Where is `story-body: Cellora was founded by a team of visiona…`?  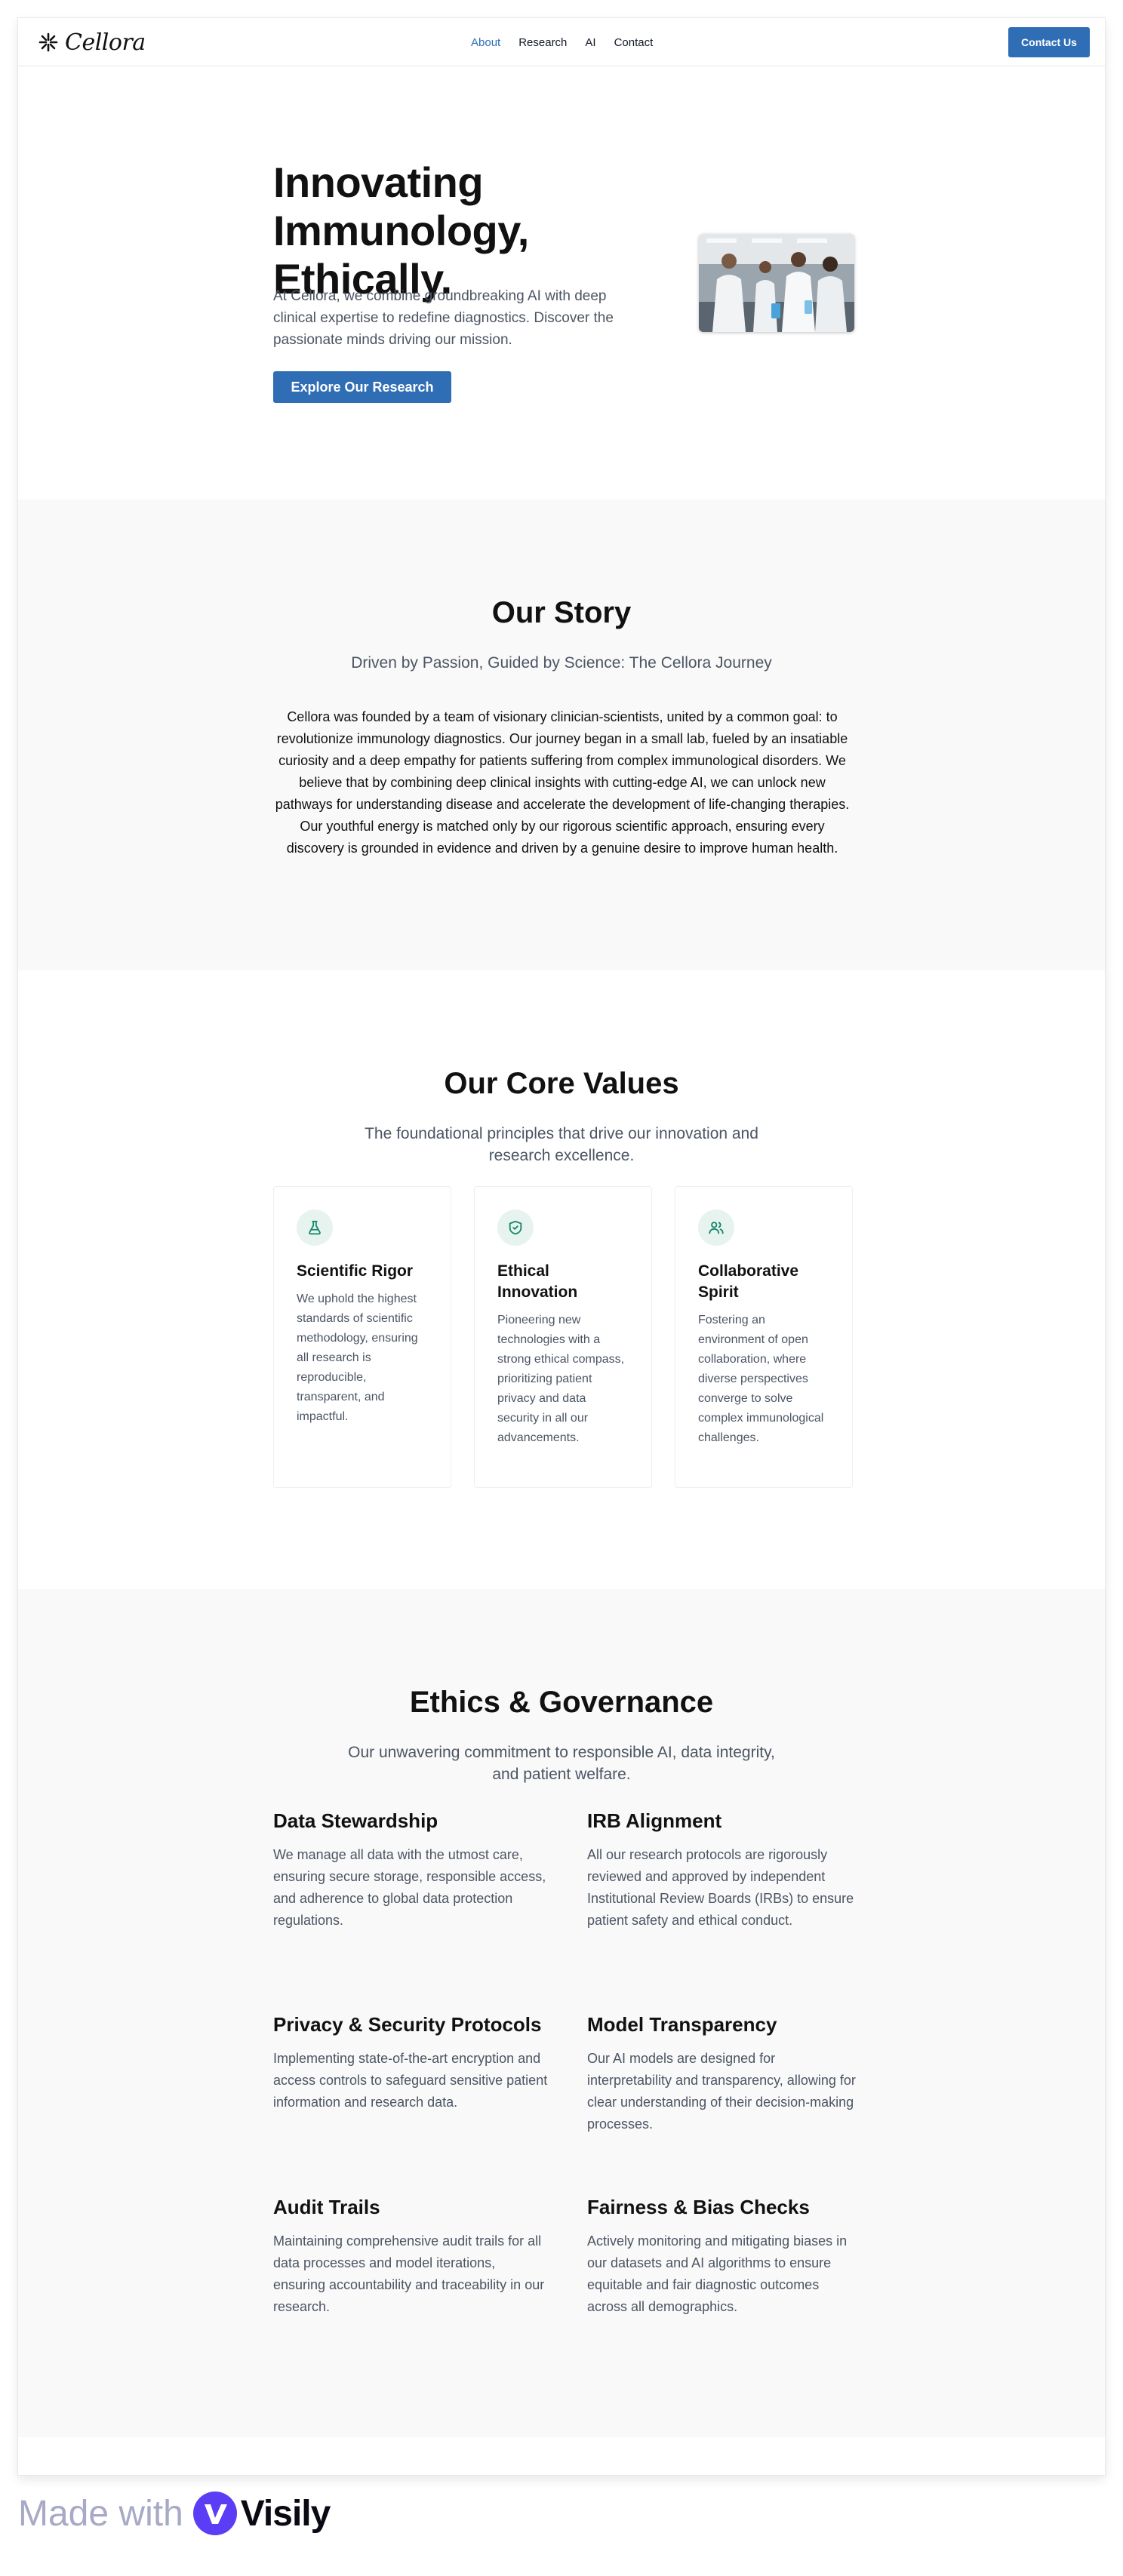 story-body: Cellora was founded by a team of visiona… is located at coordinates (562, 782).